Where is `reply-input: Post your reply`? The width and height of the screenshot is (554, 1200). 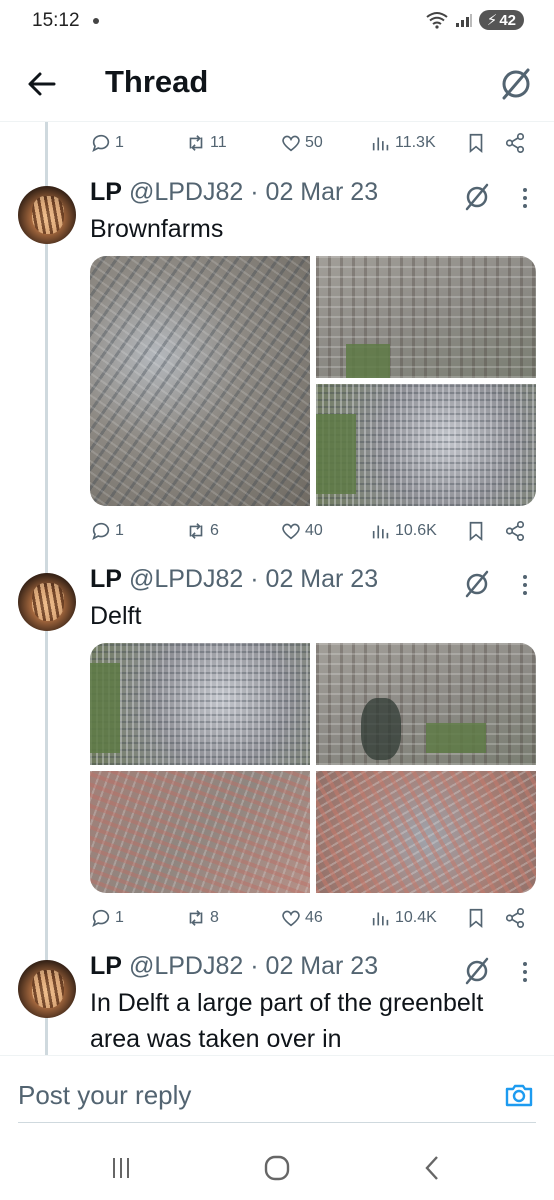 reply-input: Post your reply is located at coordinates (104, 1095).